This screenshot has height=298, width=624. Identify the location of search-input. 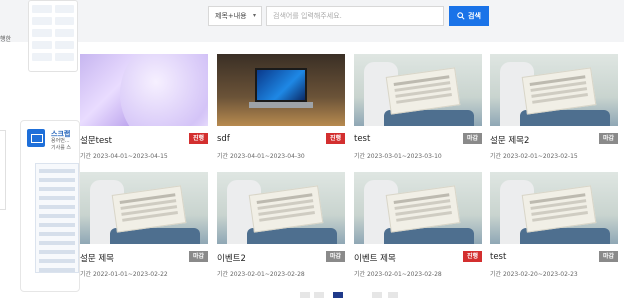
(355, 16).